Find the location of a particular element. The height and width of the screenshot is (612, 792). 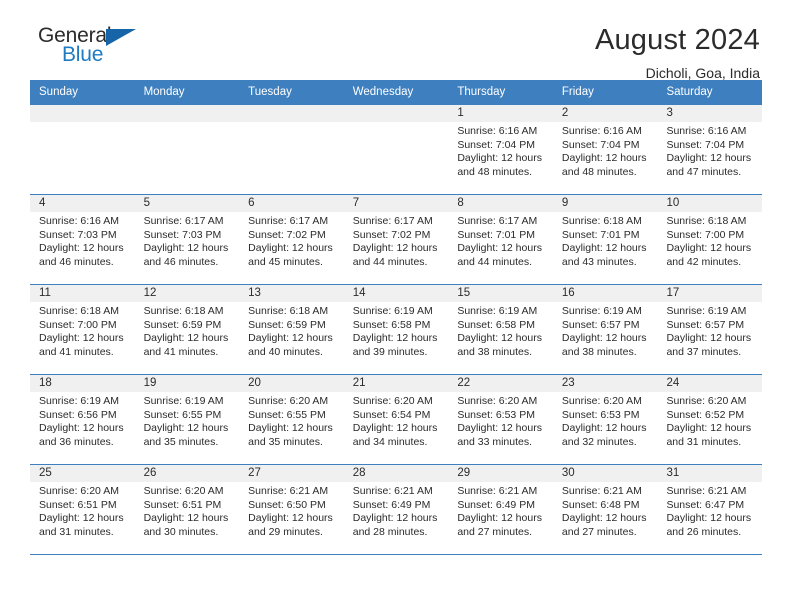

weekday-header-sunday: Sunday is located at coordinates (59, 92).